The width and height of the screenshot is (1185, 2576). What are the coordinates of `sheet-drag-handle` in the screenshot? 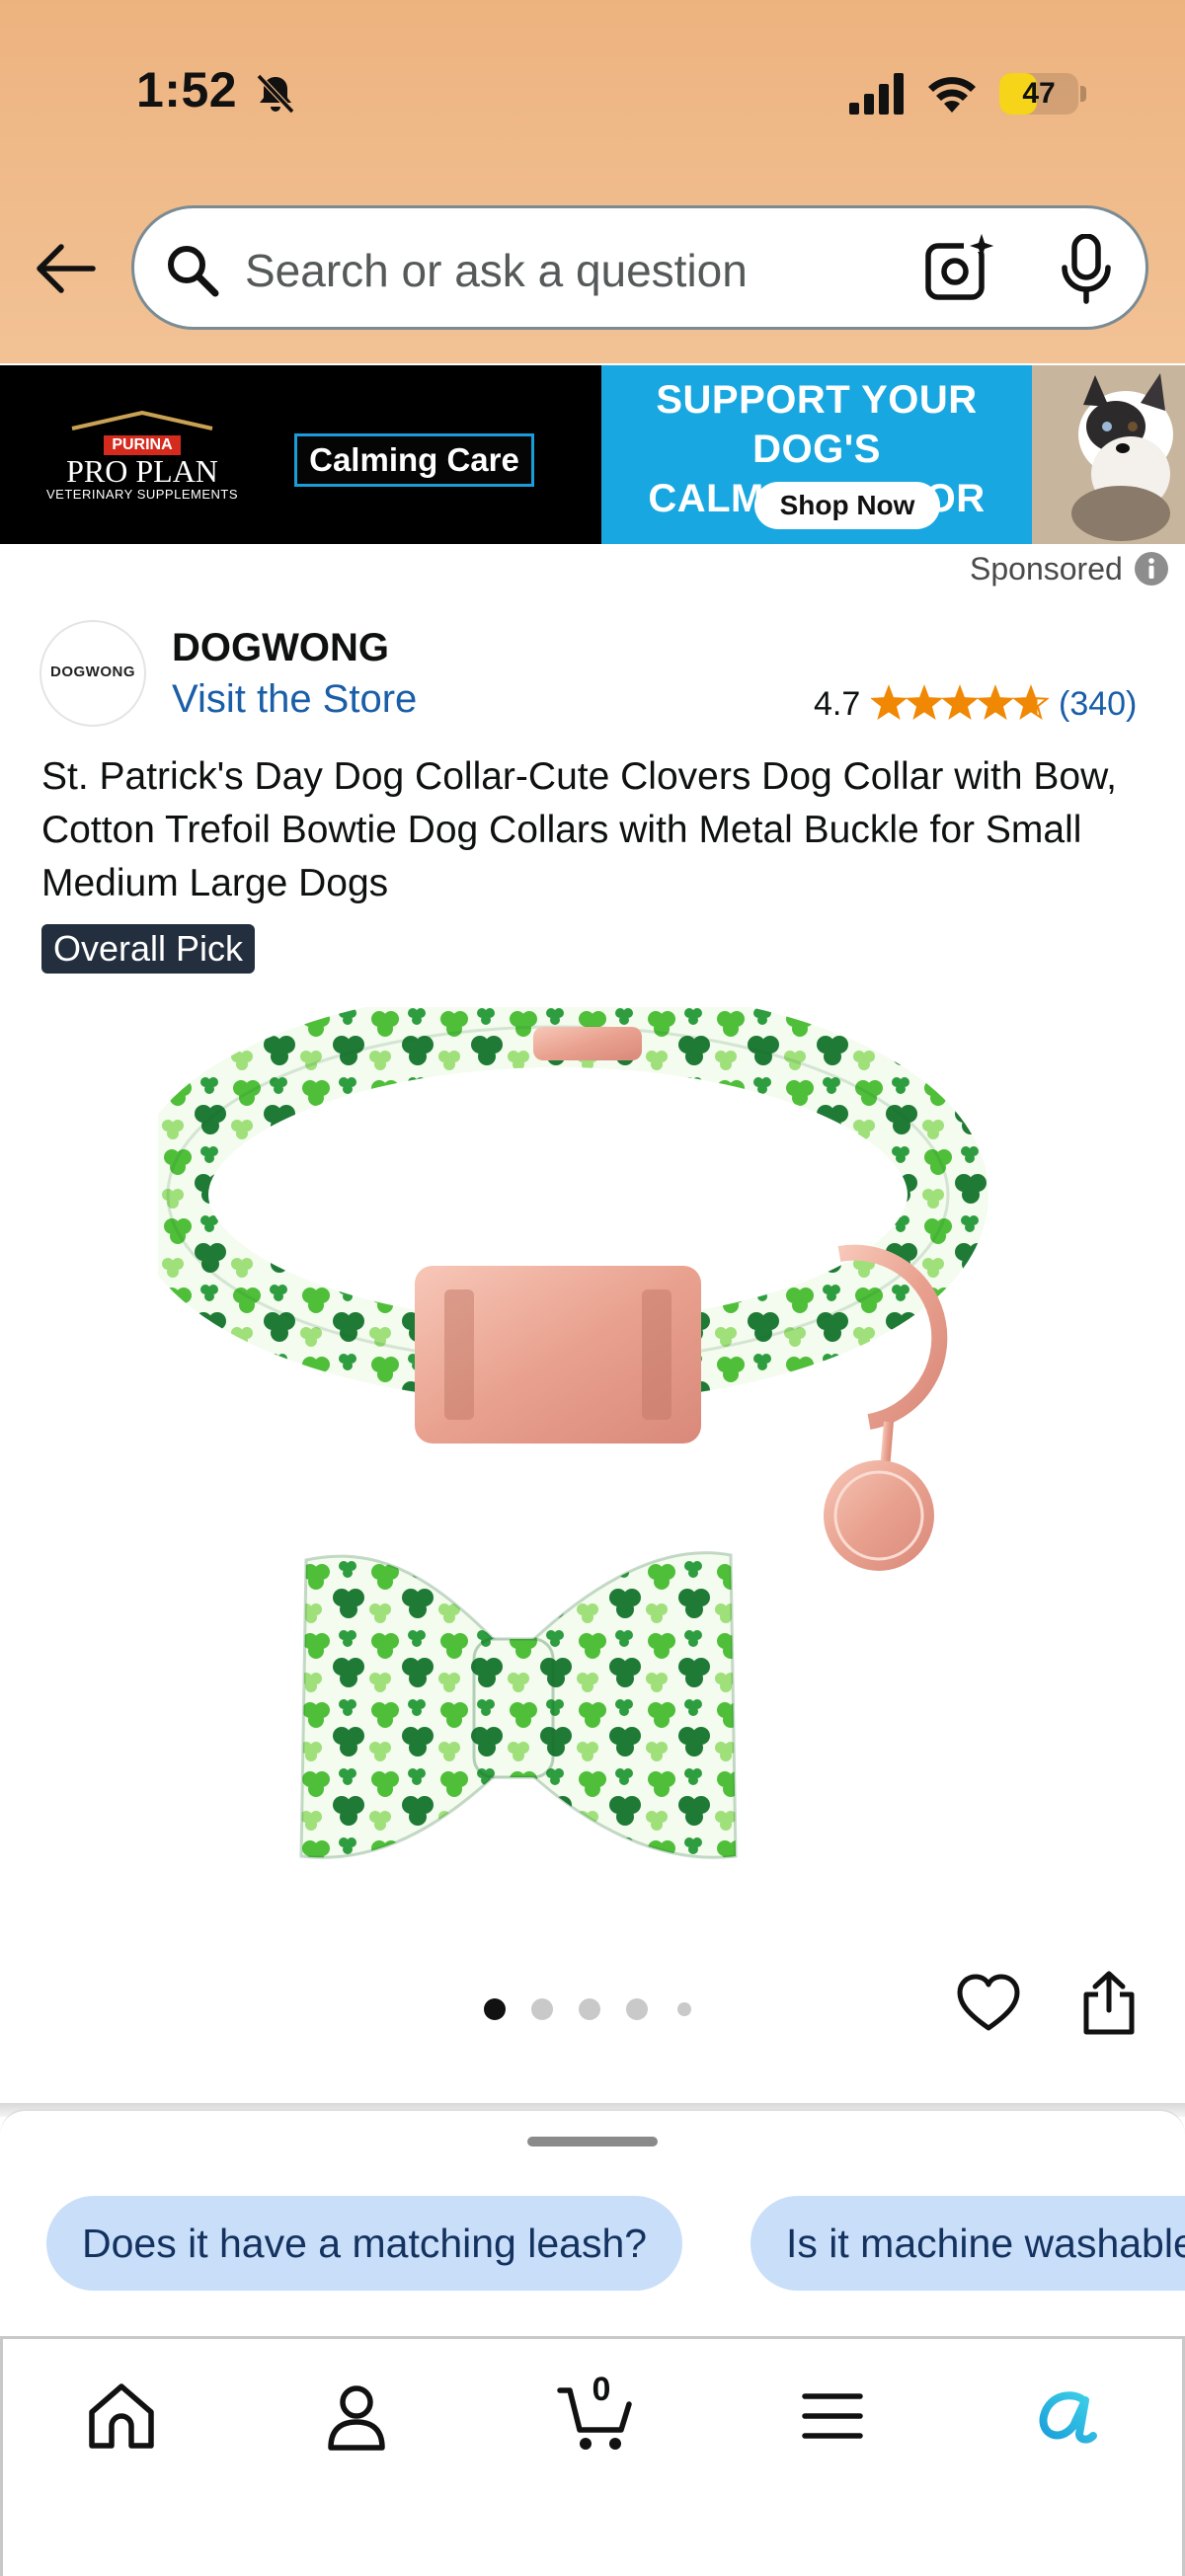 It's located at (592, 2142).